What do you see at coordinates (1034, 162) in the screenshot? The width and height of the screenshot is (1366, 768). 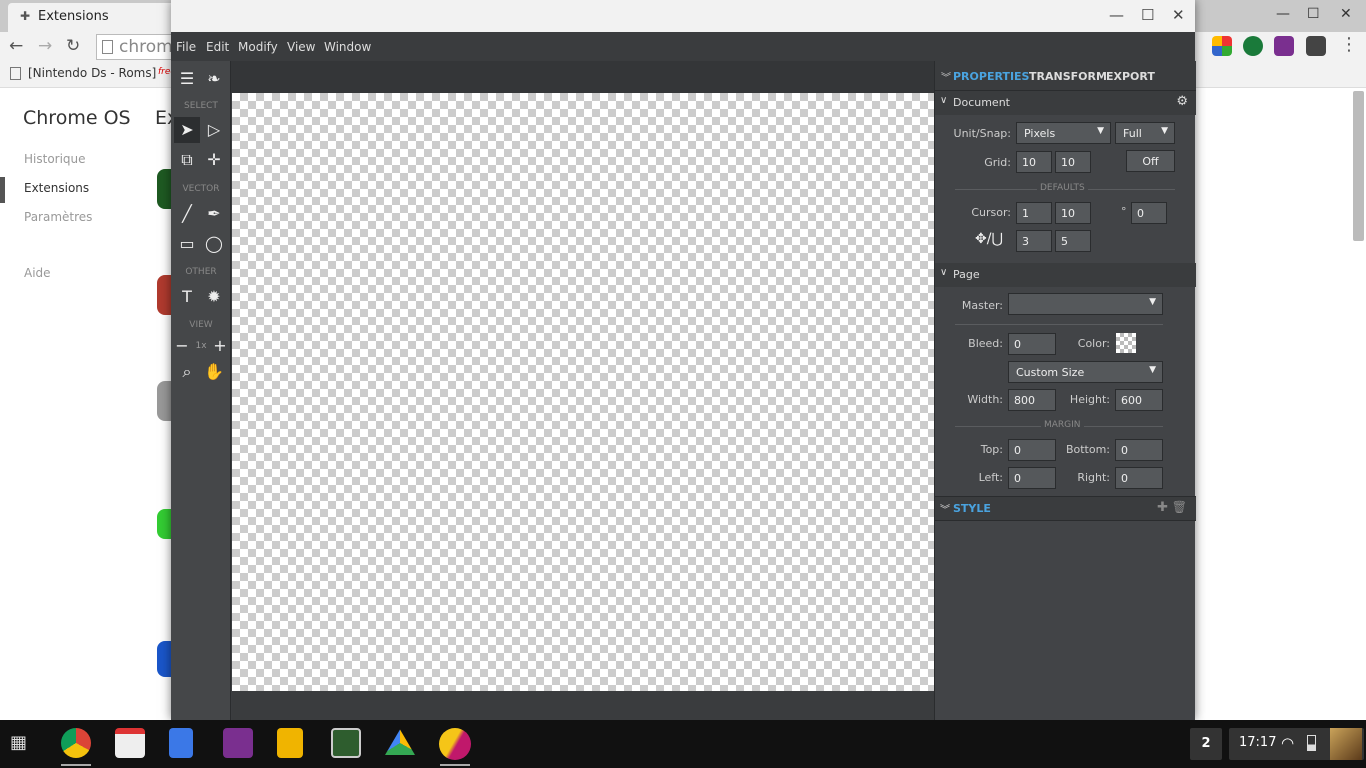 I see `grid-x-input: 10` at bounding box center [1034, 162].